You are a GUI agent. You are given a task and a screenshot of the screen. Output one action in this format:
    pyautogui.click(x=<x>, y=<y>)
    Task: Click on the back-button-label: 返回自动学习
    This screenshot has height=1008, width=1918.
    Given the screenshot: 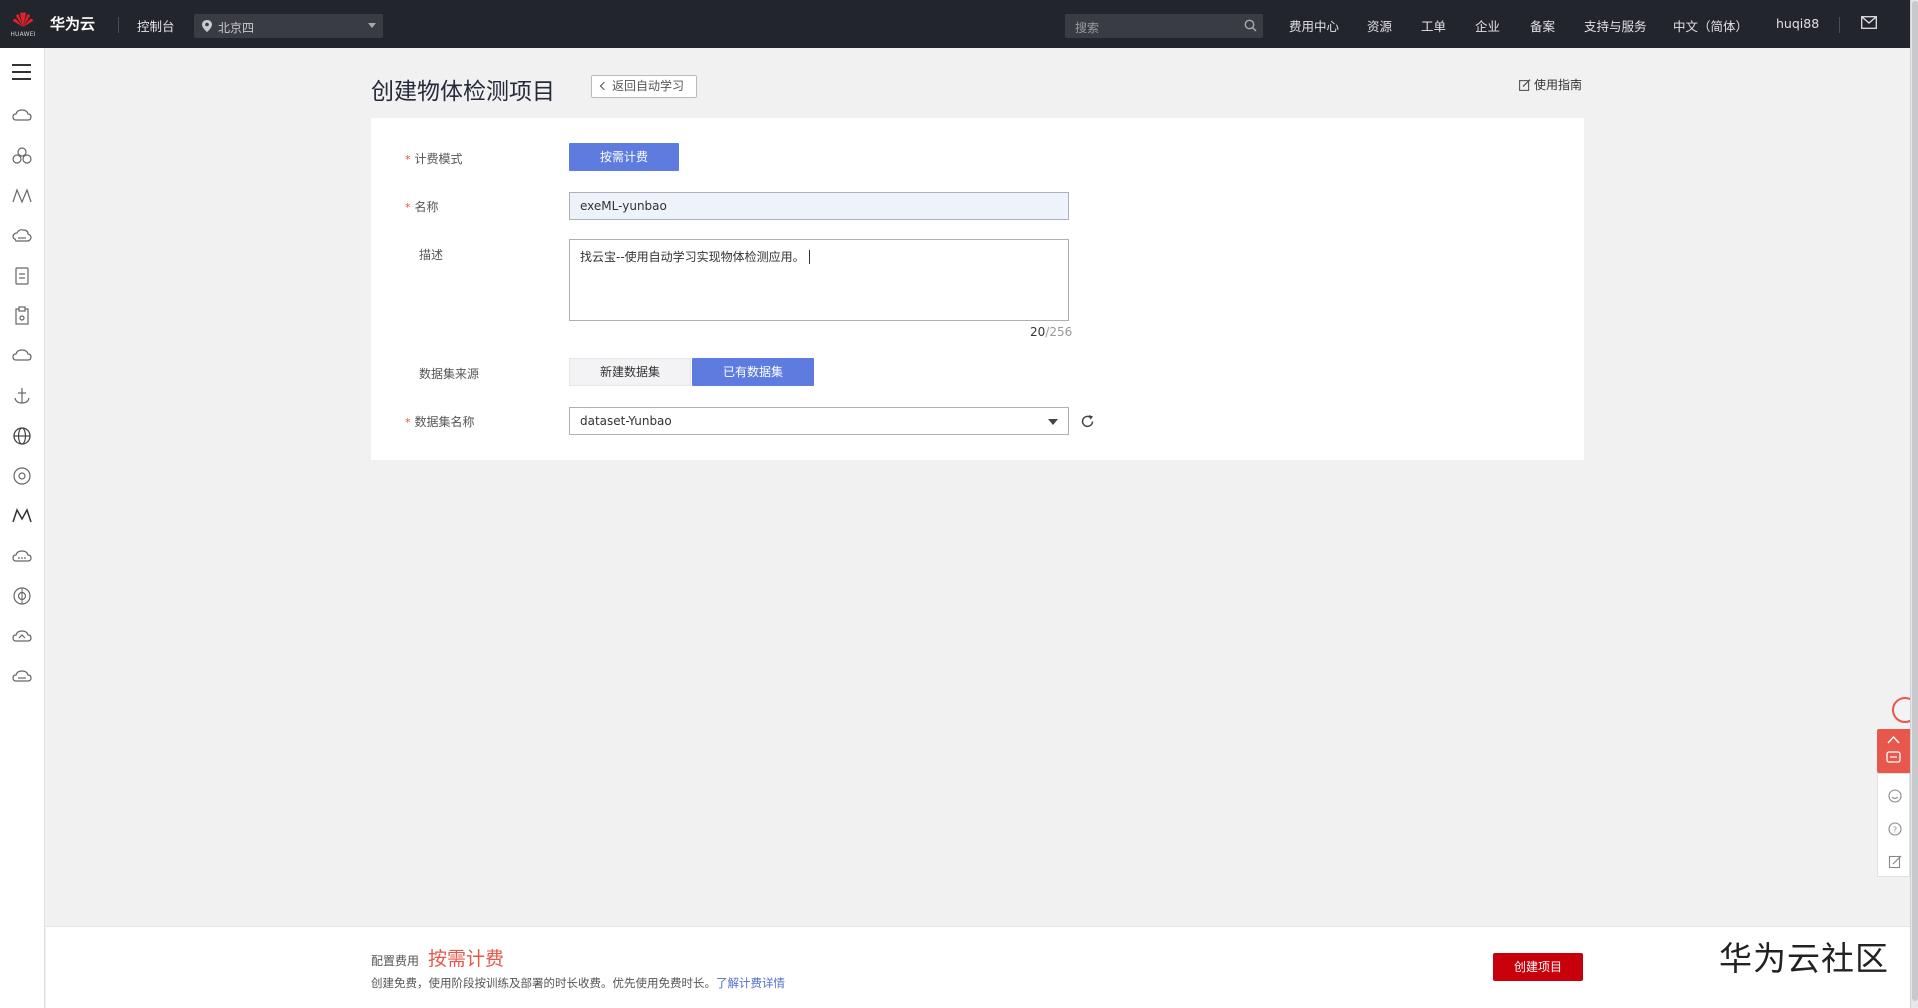 What is the action you would take?
    pyautogui.click(x=648, y=86)
    